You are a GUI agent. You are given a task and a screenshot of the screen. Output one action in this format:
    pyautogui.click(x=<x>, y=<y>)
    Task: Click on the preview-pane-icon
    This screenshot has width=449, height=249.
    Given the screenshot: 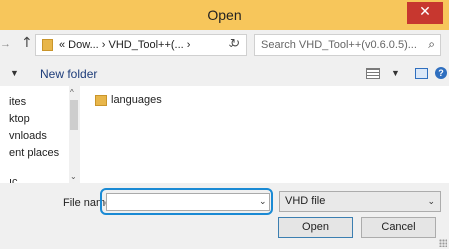 What is the action you would take?
    pyautogui.click(x=421, y=73)
    